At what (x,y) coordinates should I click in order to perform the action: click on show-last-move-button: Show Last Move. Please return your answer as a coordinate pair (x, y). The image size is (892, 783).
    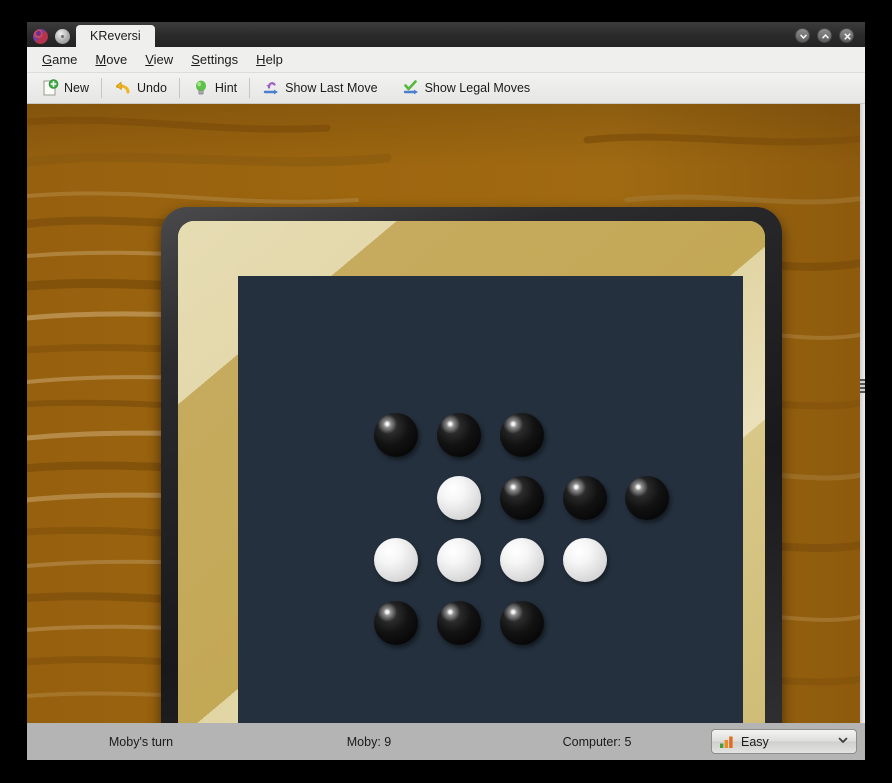
    Looking at the image, I should click on (319, 88).